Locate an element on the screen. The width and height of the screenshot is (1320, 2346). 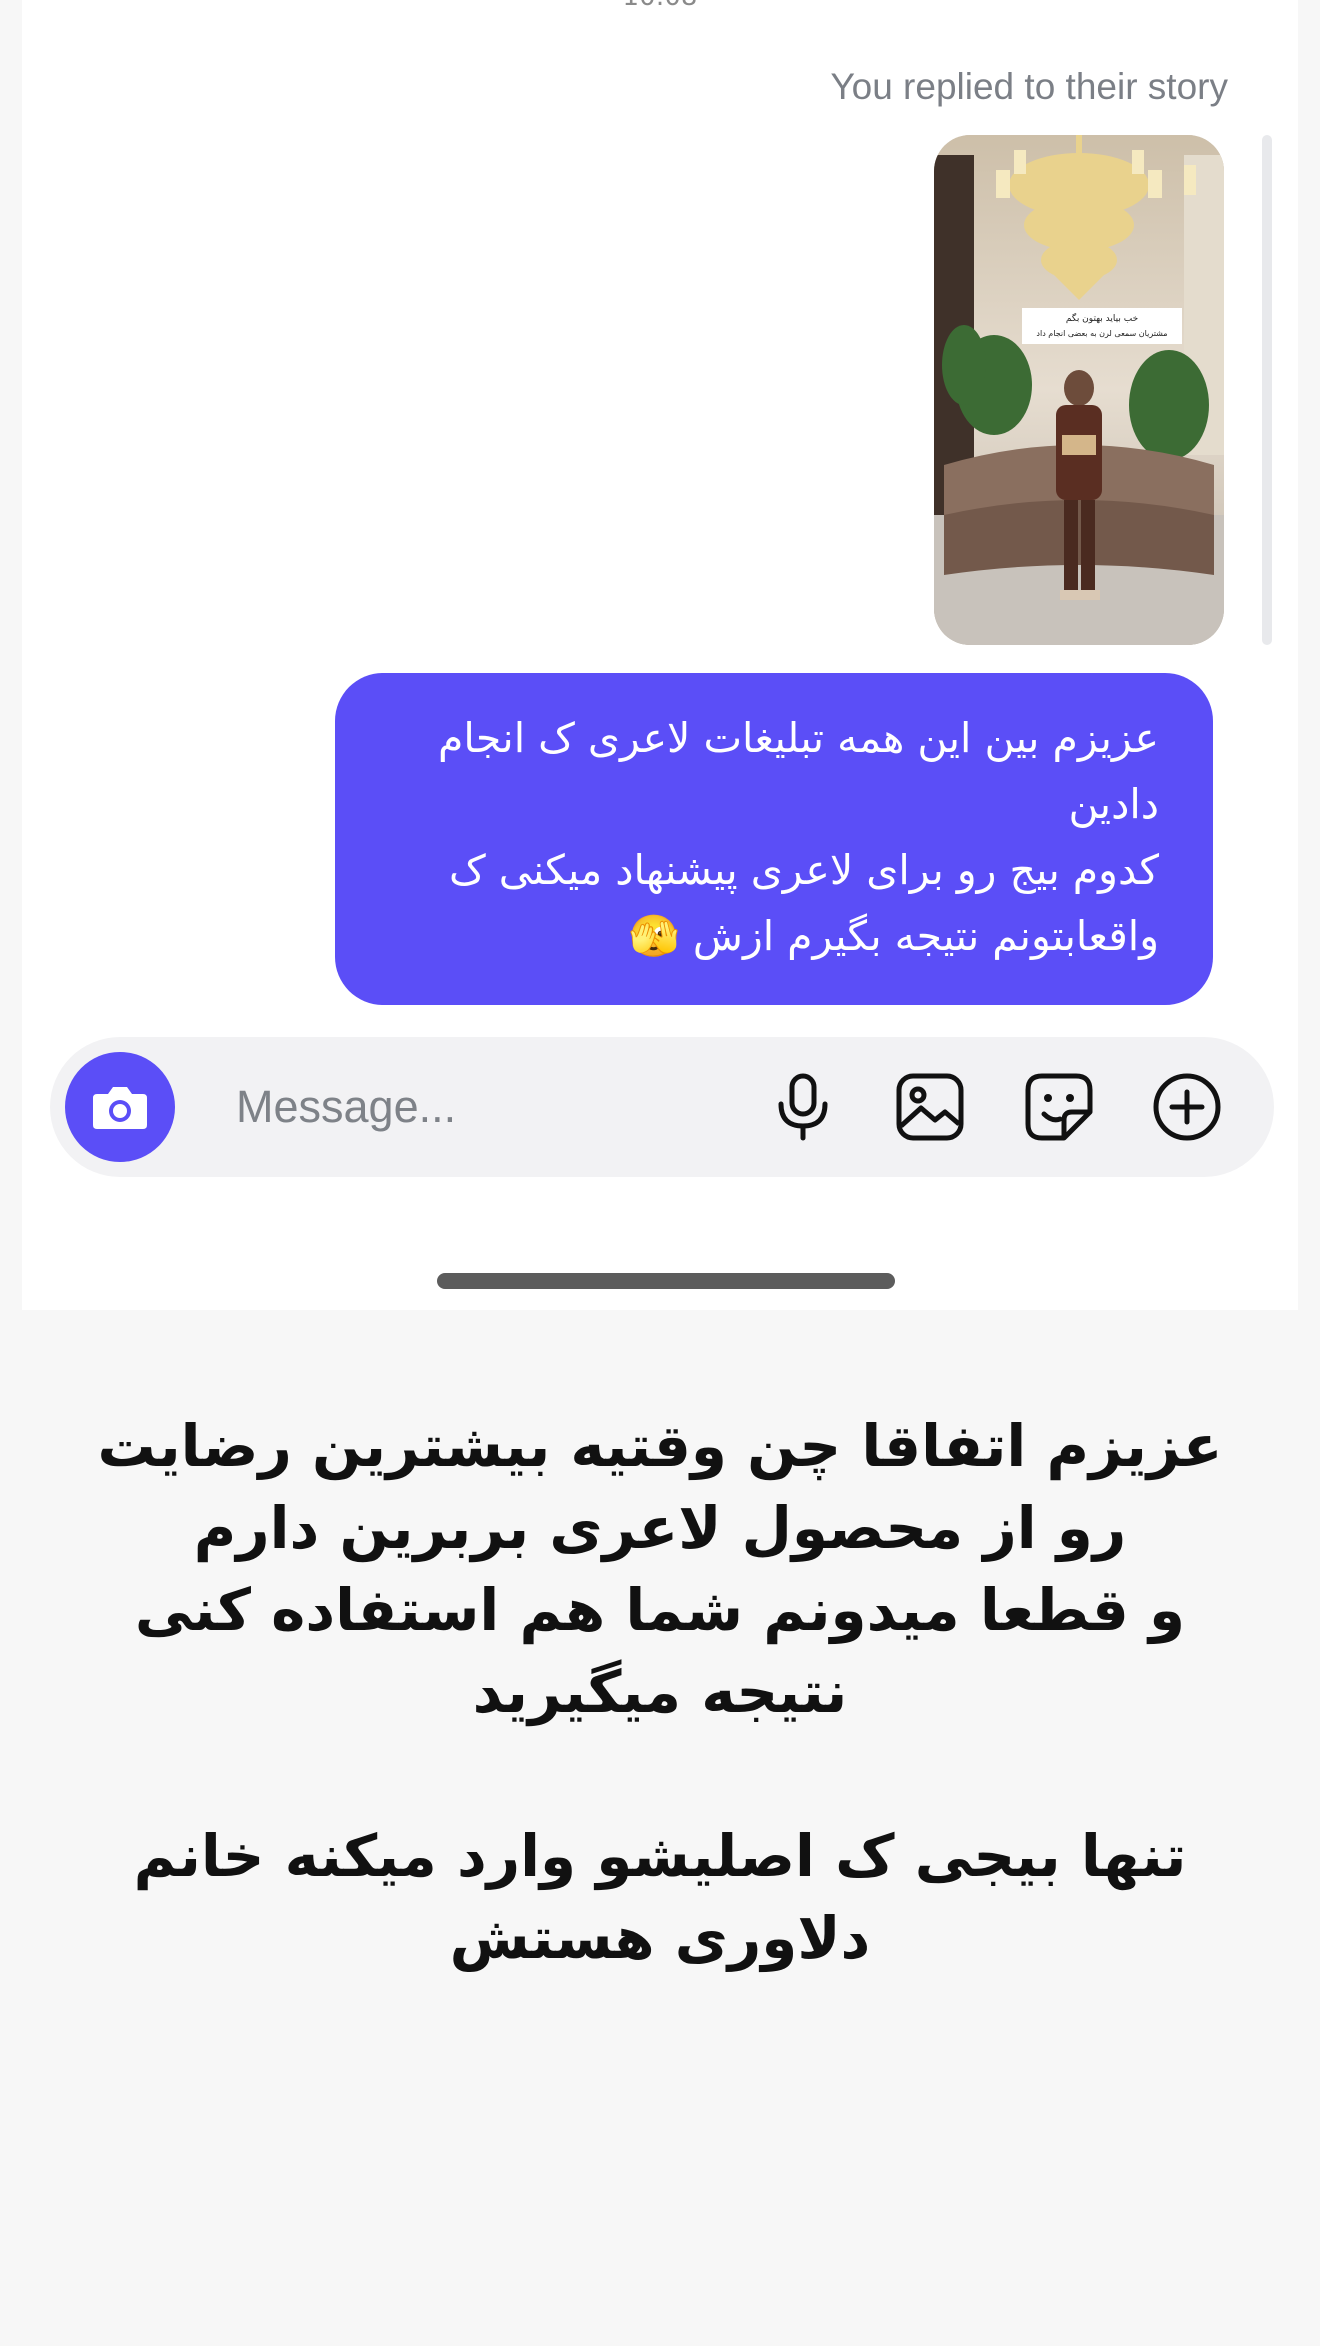
thumbnail-caption-line1: خب بیاید بهتون بگم is located at coordinates (1102, 318).